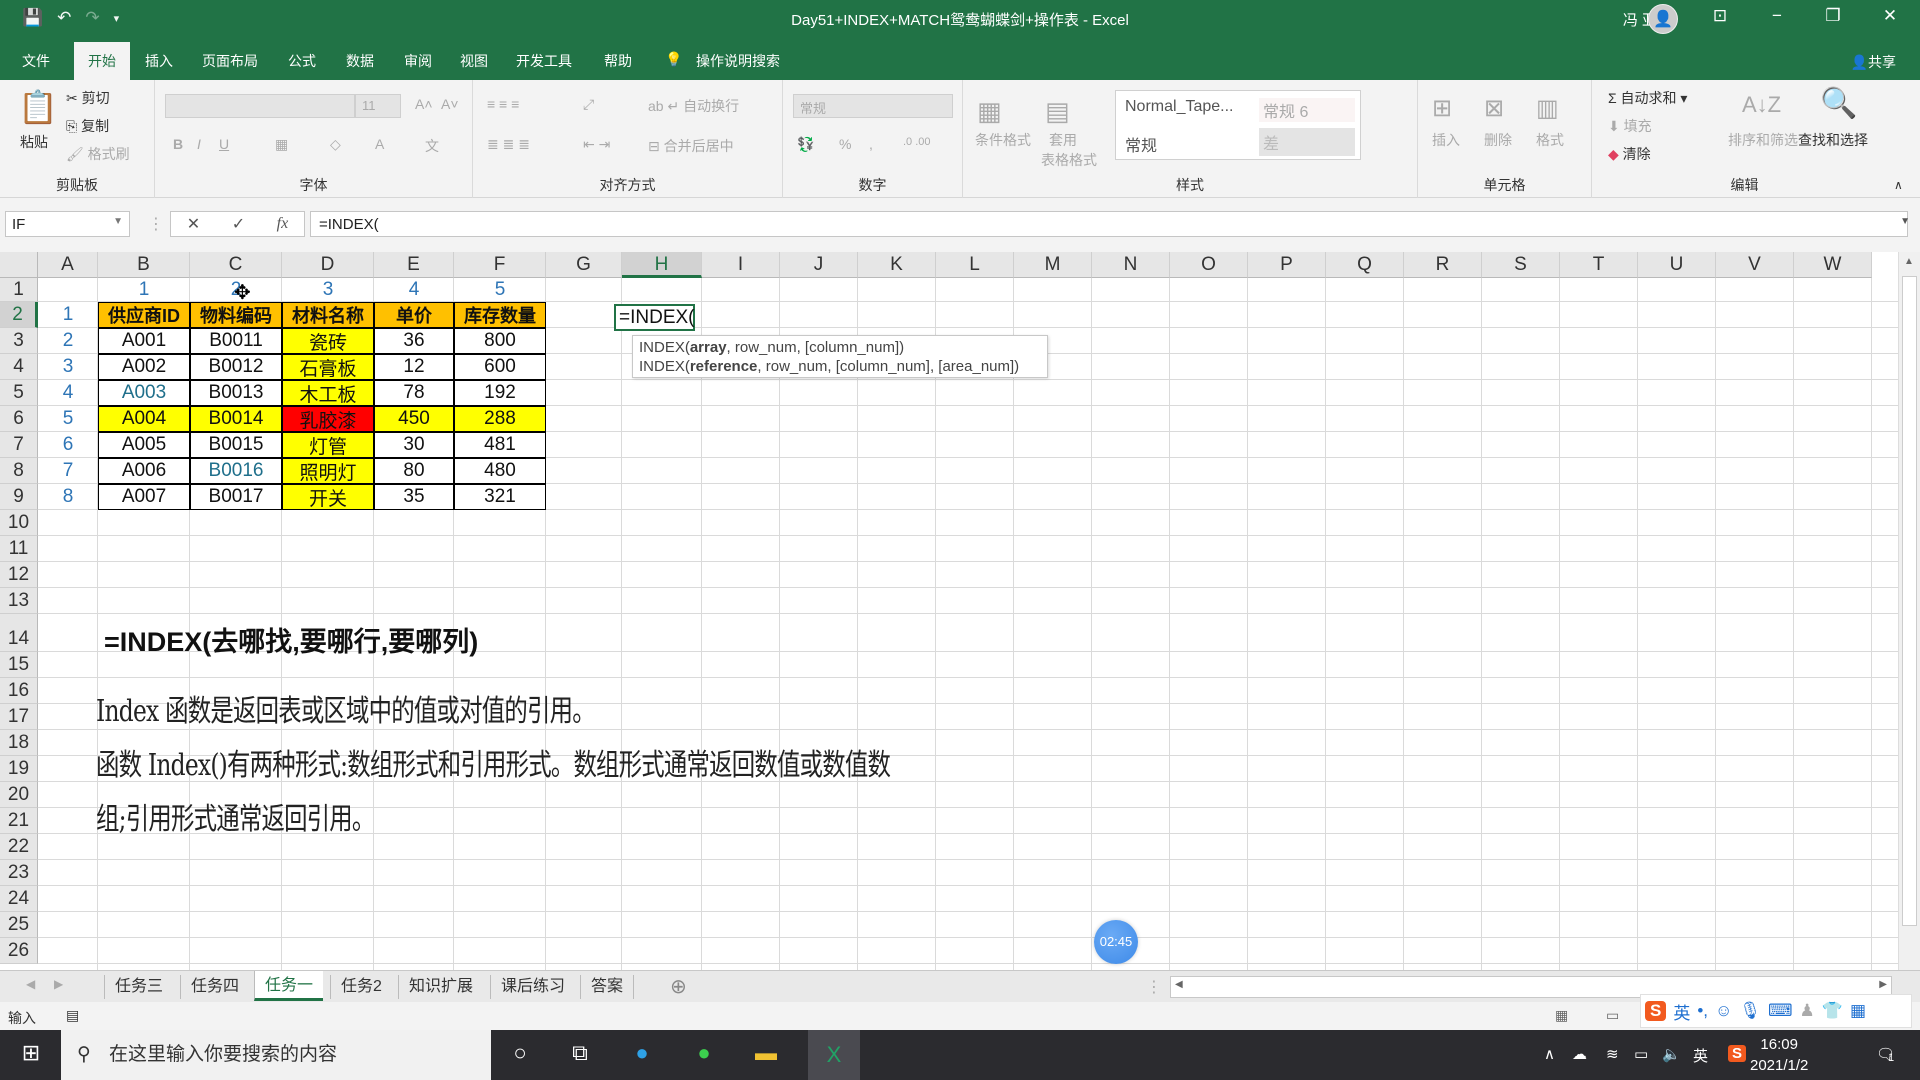  What do you see at coordinates (508, 144) in the screenshot?
I see `align-left-icon: ≣ ≣ ≣` at bounding box center [508, 144].